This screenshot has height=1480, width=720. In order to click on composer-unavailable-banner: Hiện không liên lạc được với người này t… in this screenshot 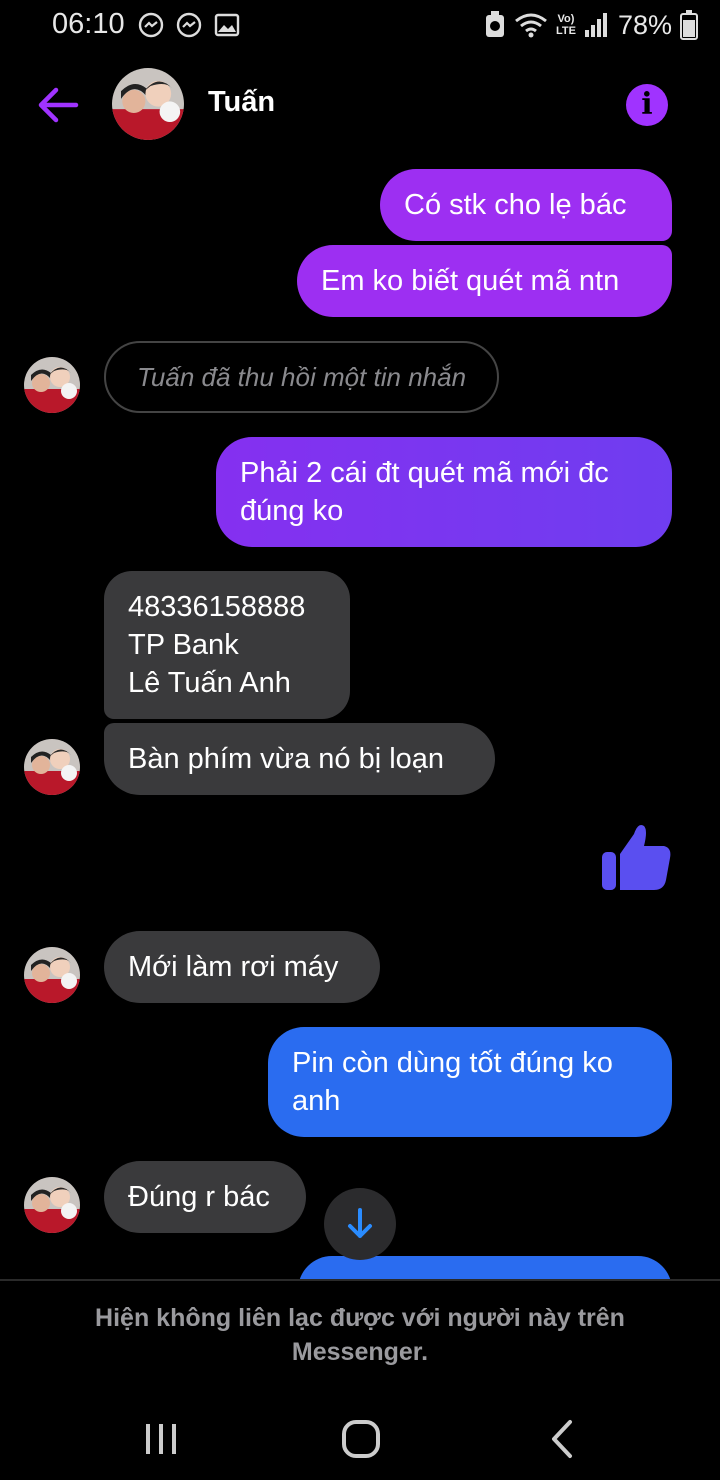, I will do `click(360, 1340)`.